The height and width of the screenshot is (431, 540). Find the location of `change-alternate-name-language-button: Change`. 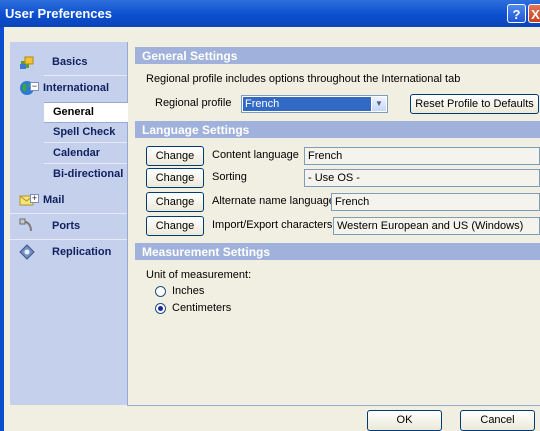

change-alternate-name-language-button: Change is located at coordinates (175, 202).